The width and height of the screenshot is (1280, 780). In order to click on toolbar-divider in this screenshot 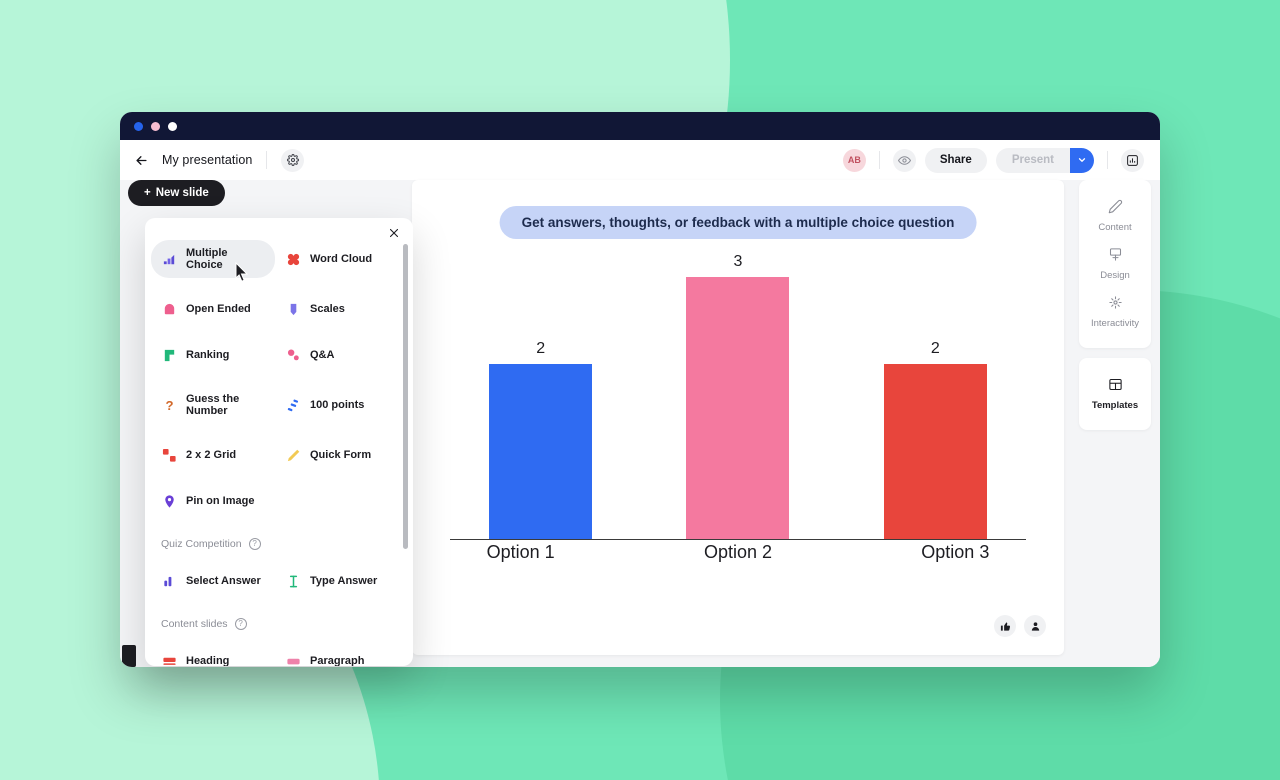, I will do `click(267, 160)`.